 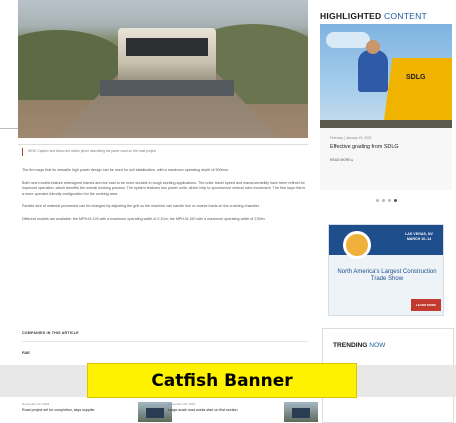 I want to click on catfish-banner: Catfish Banner, so click(x=222, y=380).